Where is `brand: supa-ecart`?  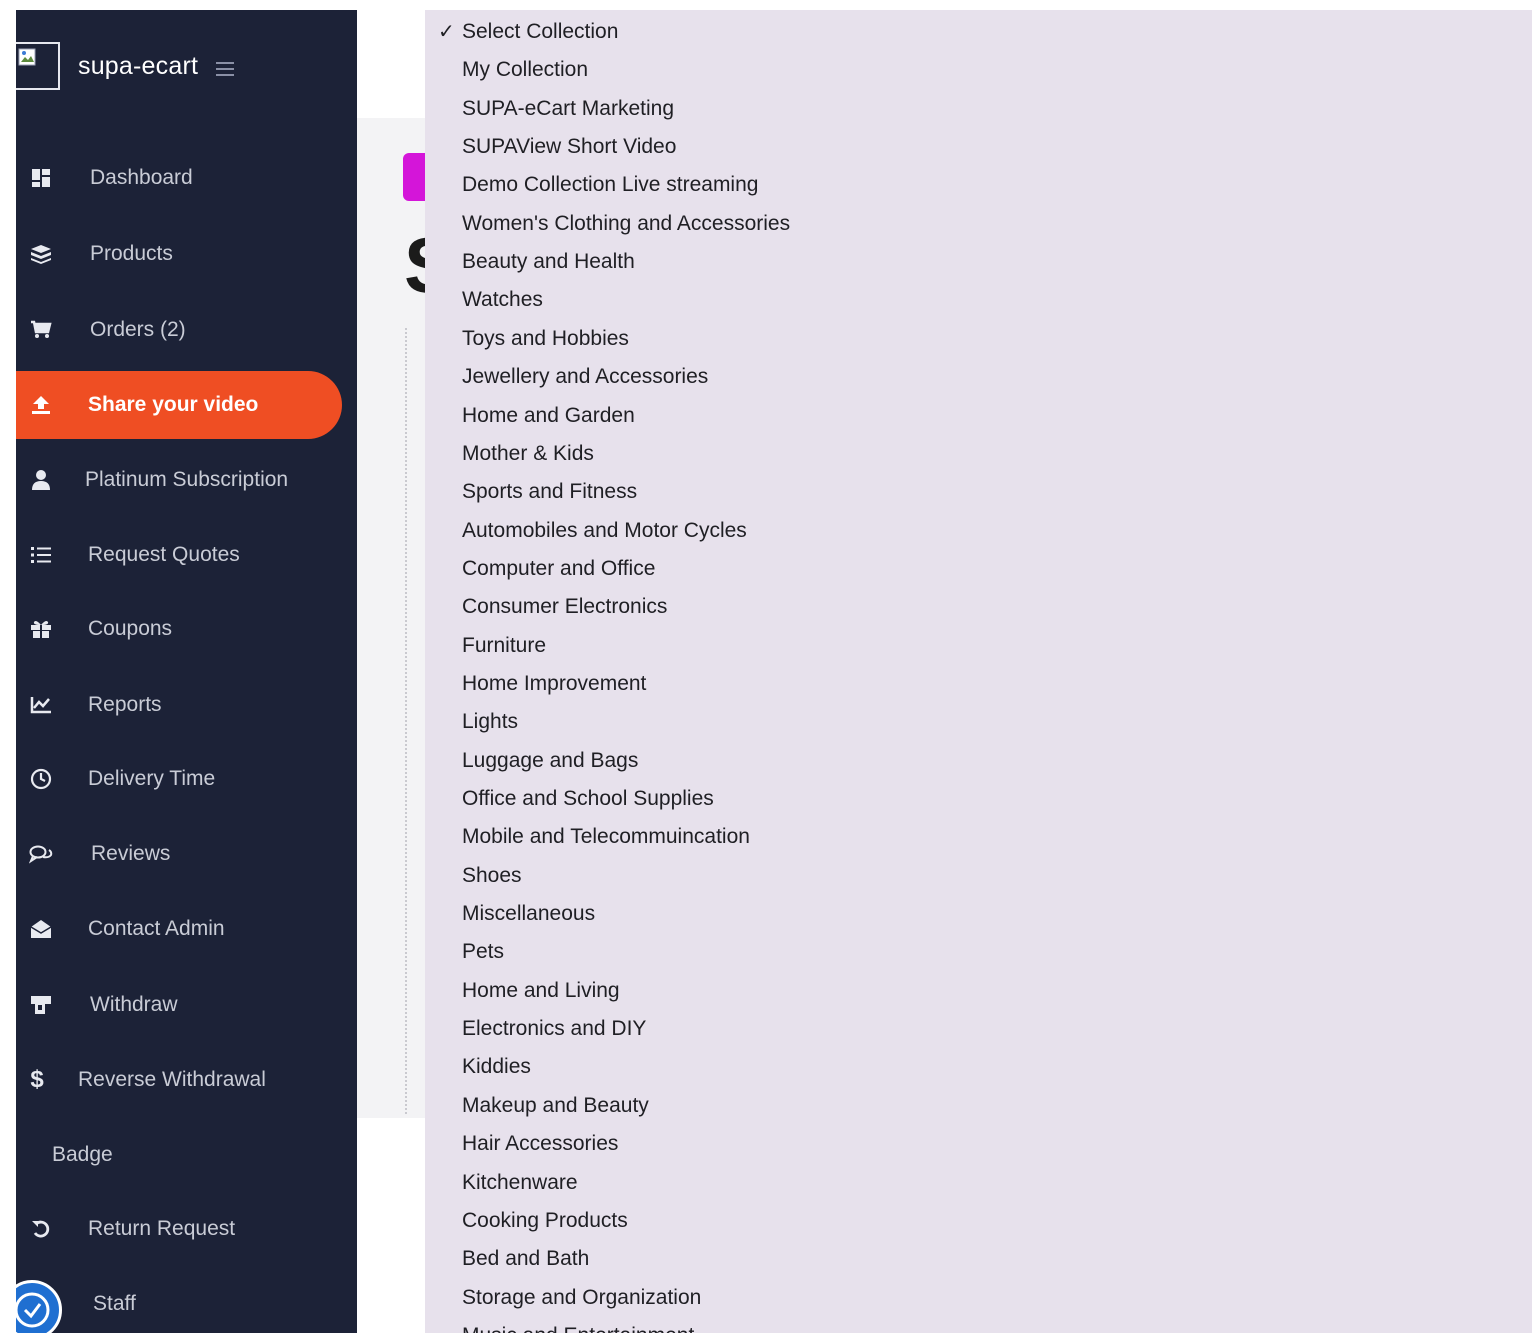
brand: supa-ecart is located at coordinates (125, 66).